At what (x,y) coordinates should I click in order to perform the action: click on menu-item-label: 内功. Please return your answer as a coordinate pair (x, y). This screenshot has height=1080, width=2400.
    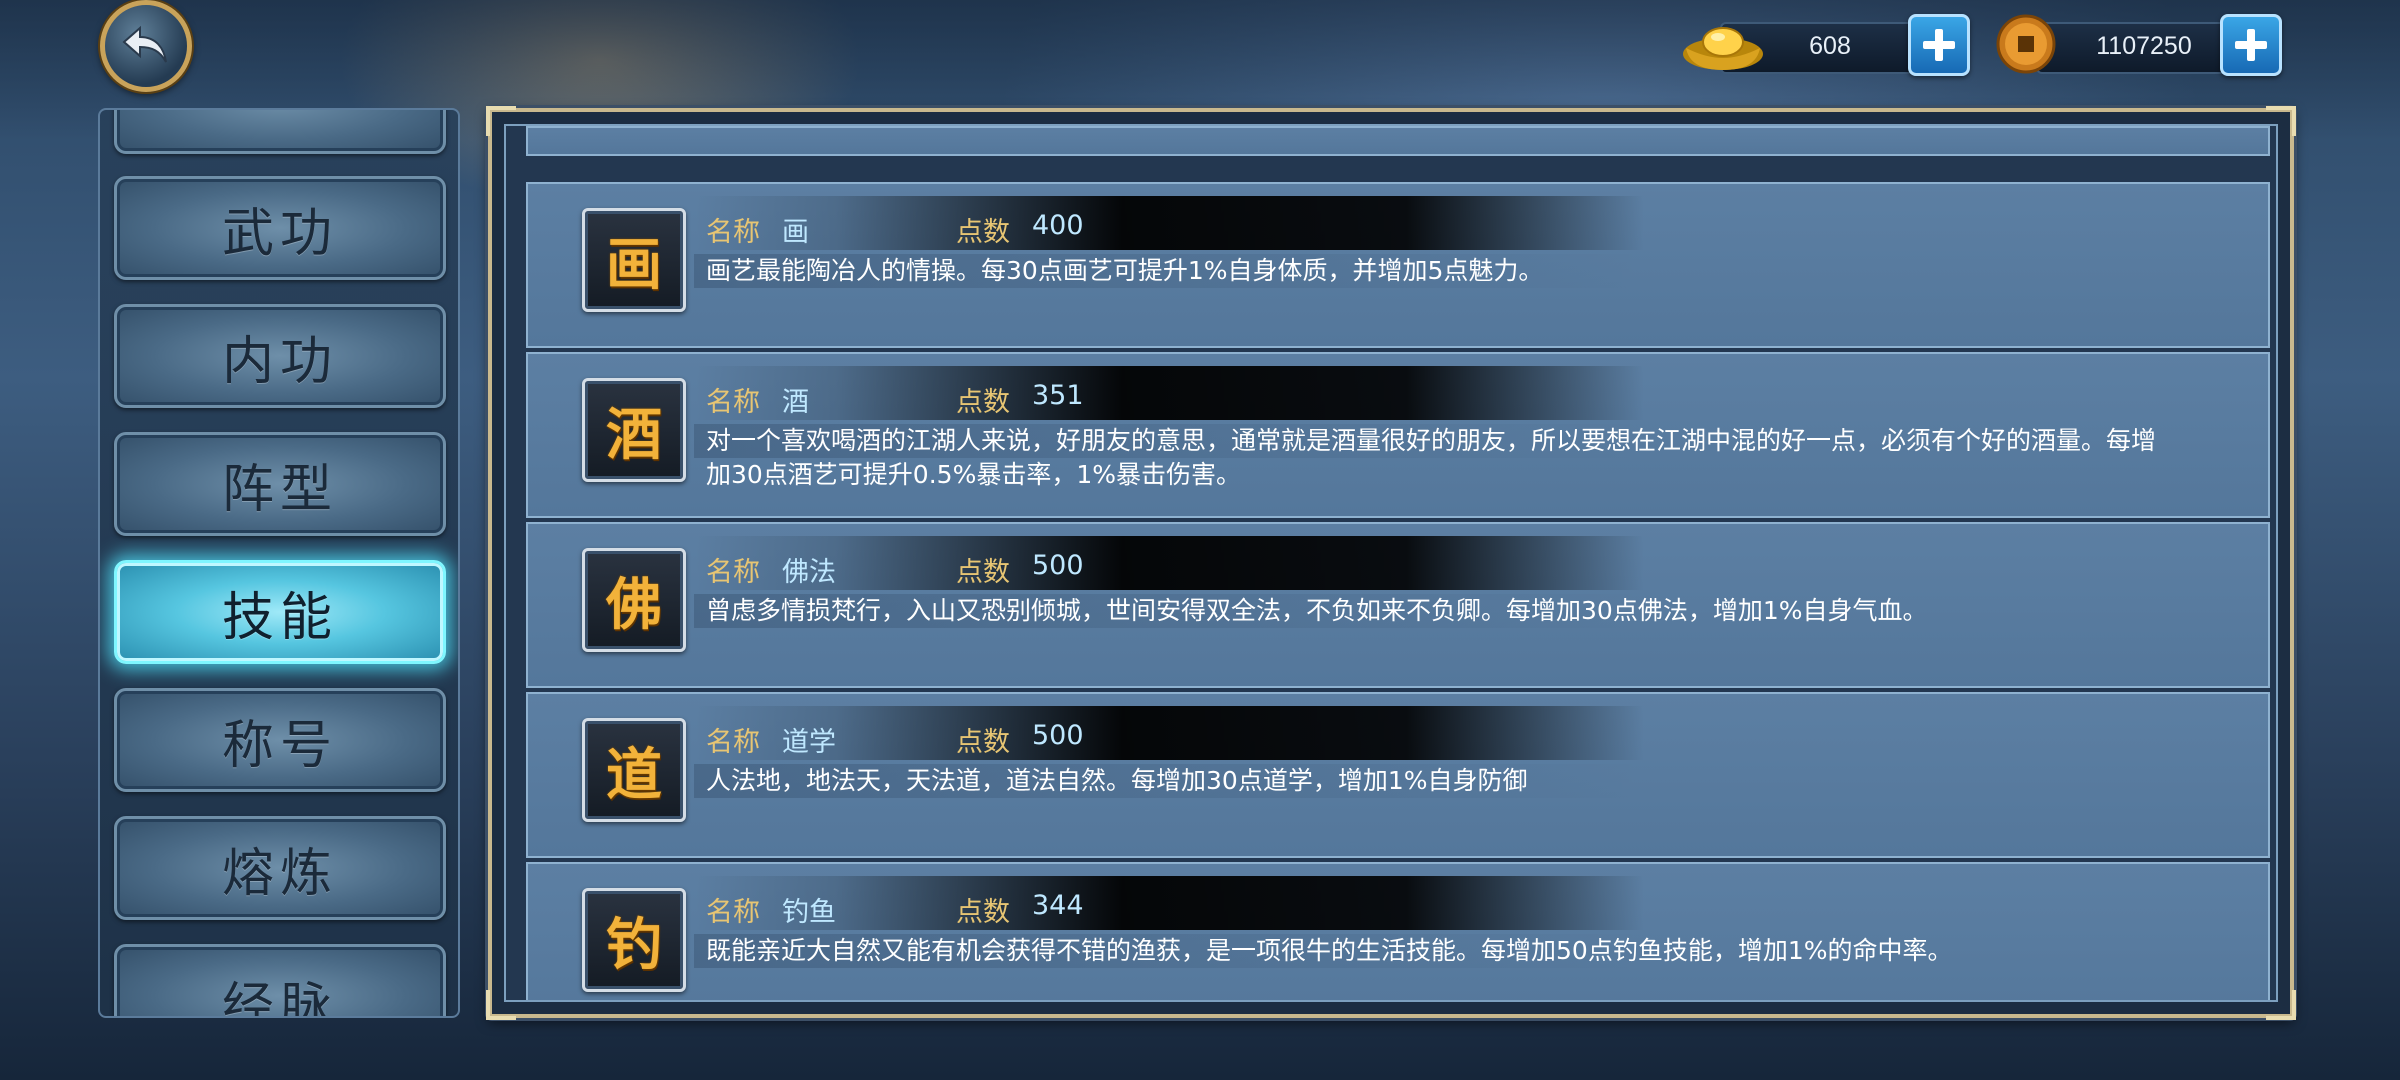
    Looking at the image, I should click on (279, 361).